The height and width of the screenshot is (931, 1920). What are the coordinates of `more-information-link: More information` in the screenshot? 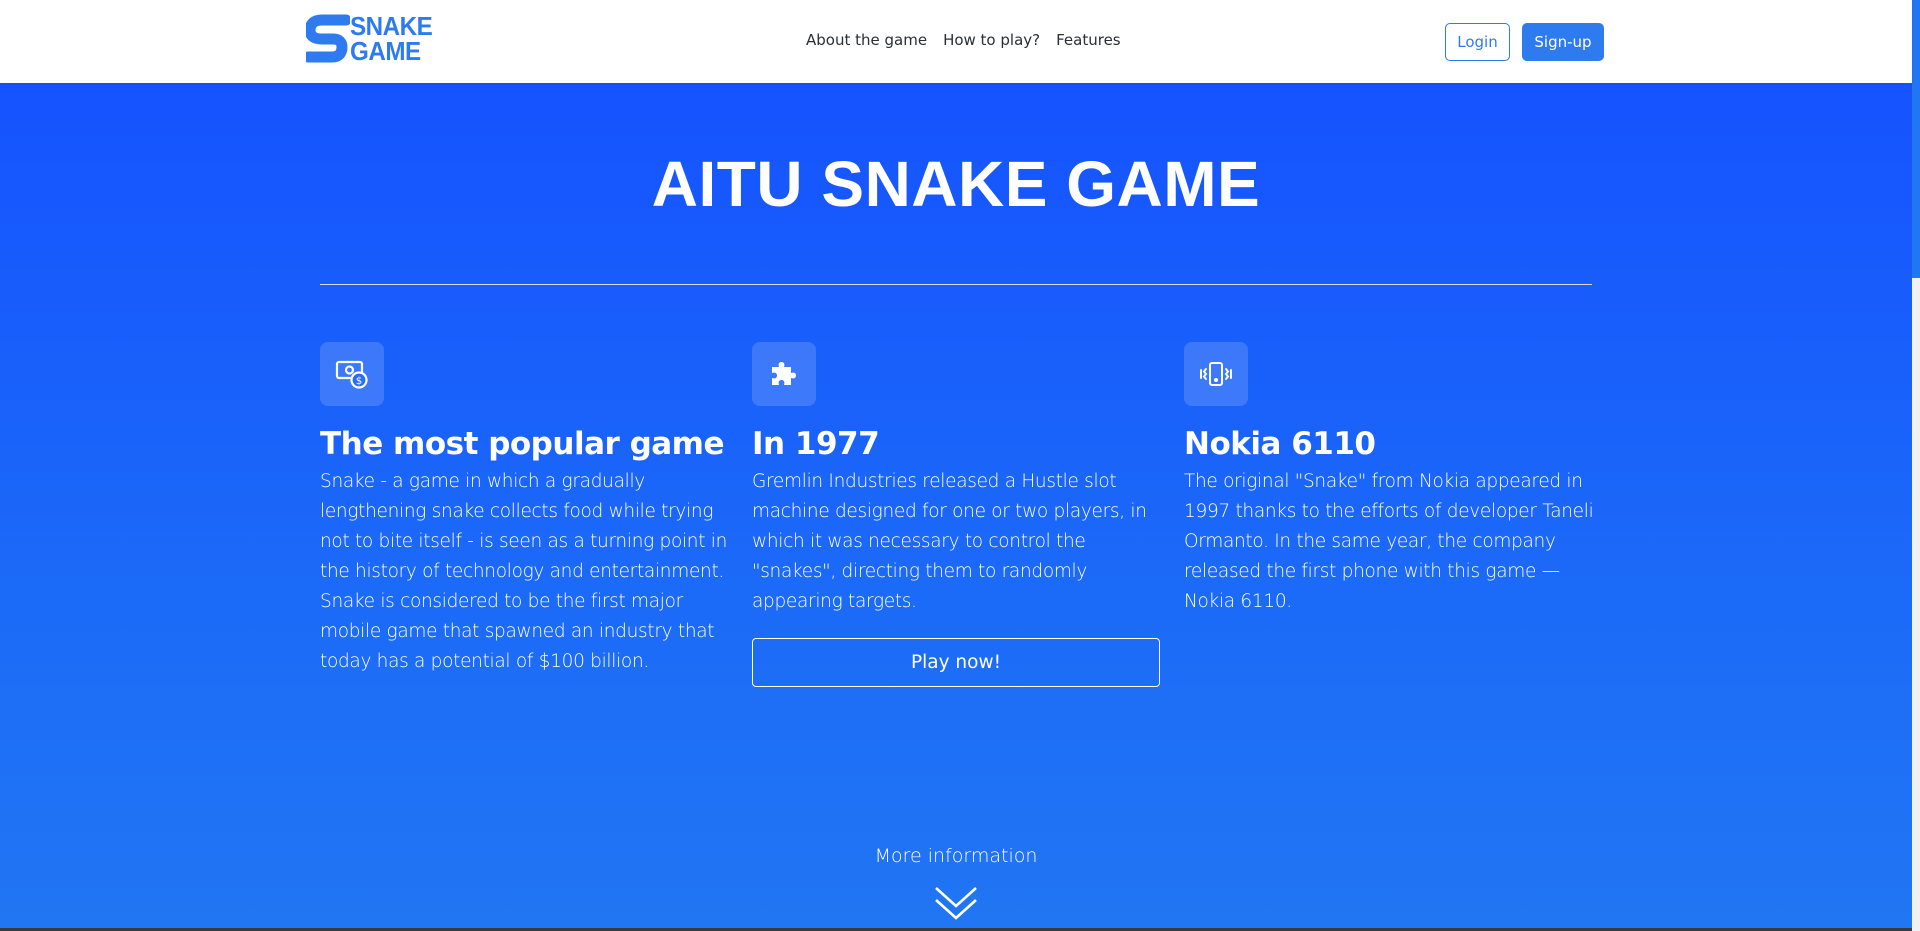 It's located at (956, 856).